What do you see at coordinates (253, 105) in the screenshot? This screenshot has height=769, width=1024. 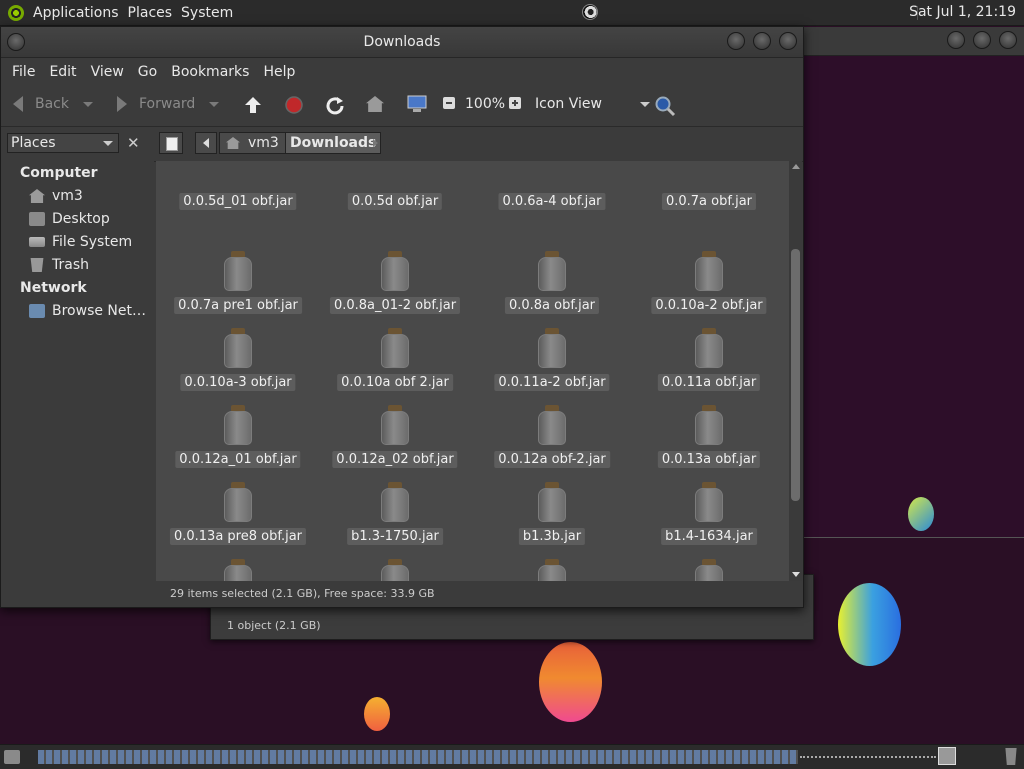 I see `up-button` at bounding box center [253, 105].